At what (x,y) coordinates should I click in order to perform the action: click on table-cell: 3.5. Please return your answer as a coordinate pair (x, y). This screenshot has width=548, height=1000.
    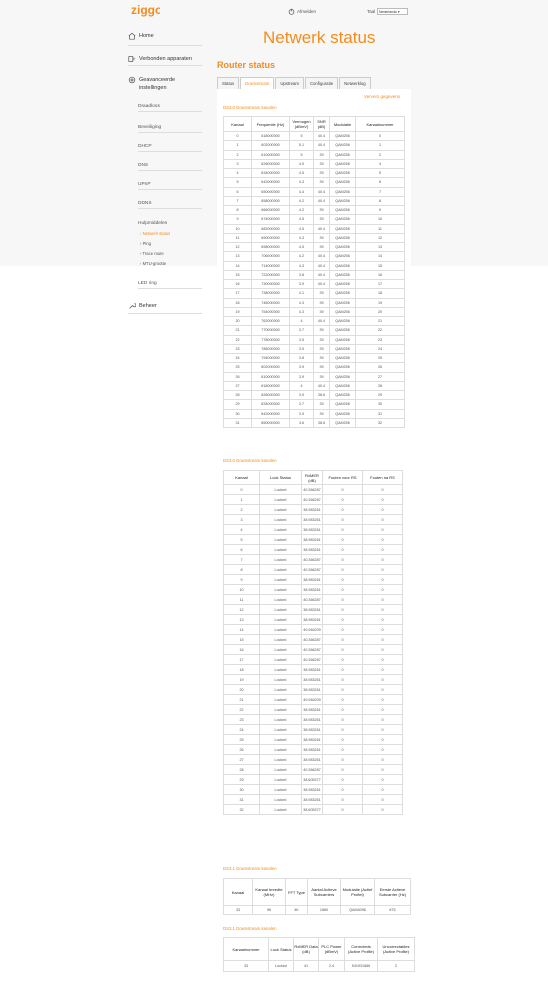
    Looking at the image, I should click on (301, 349).